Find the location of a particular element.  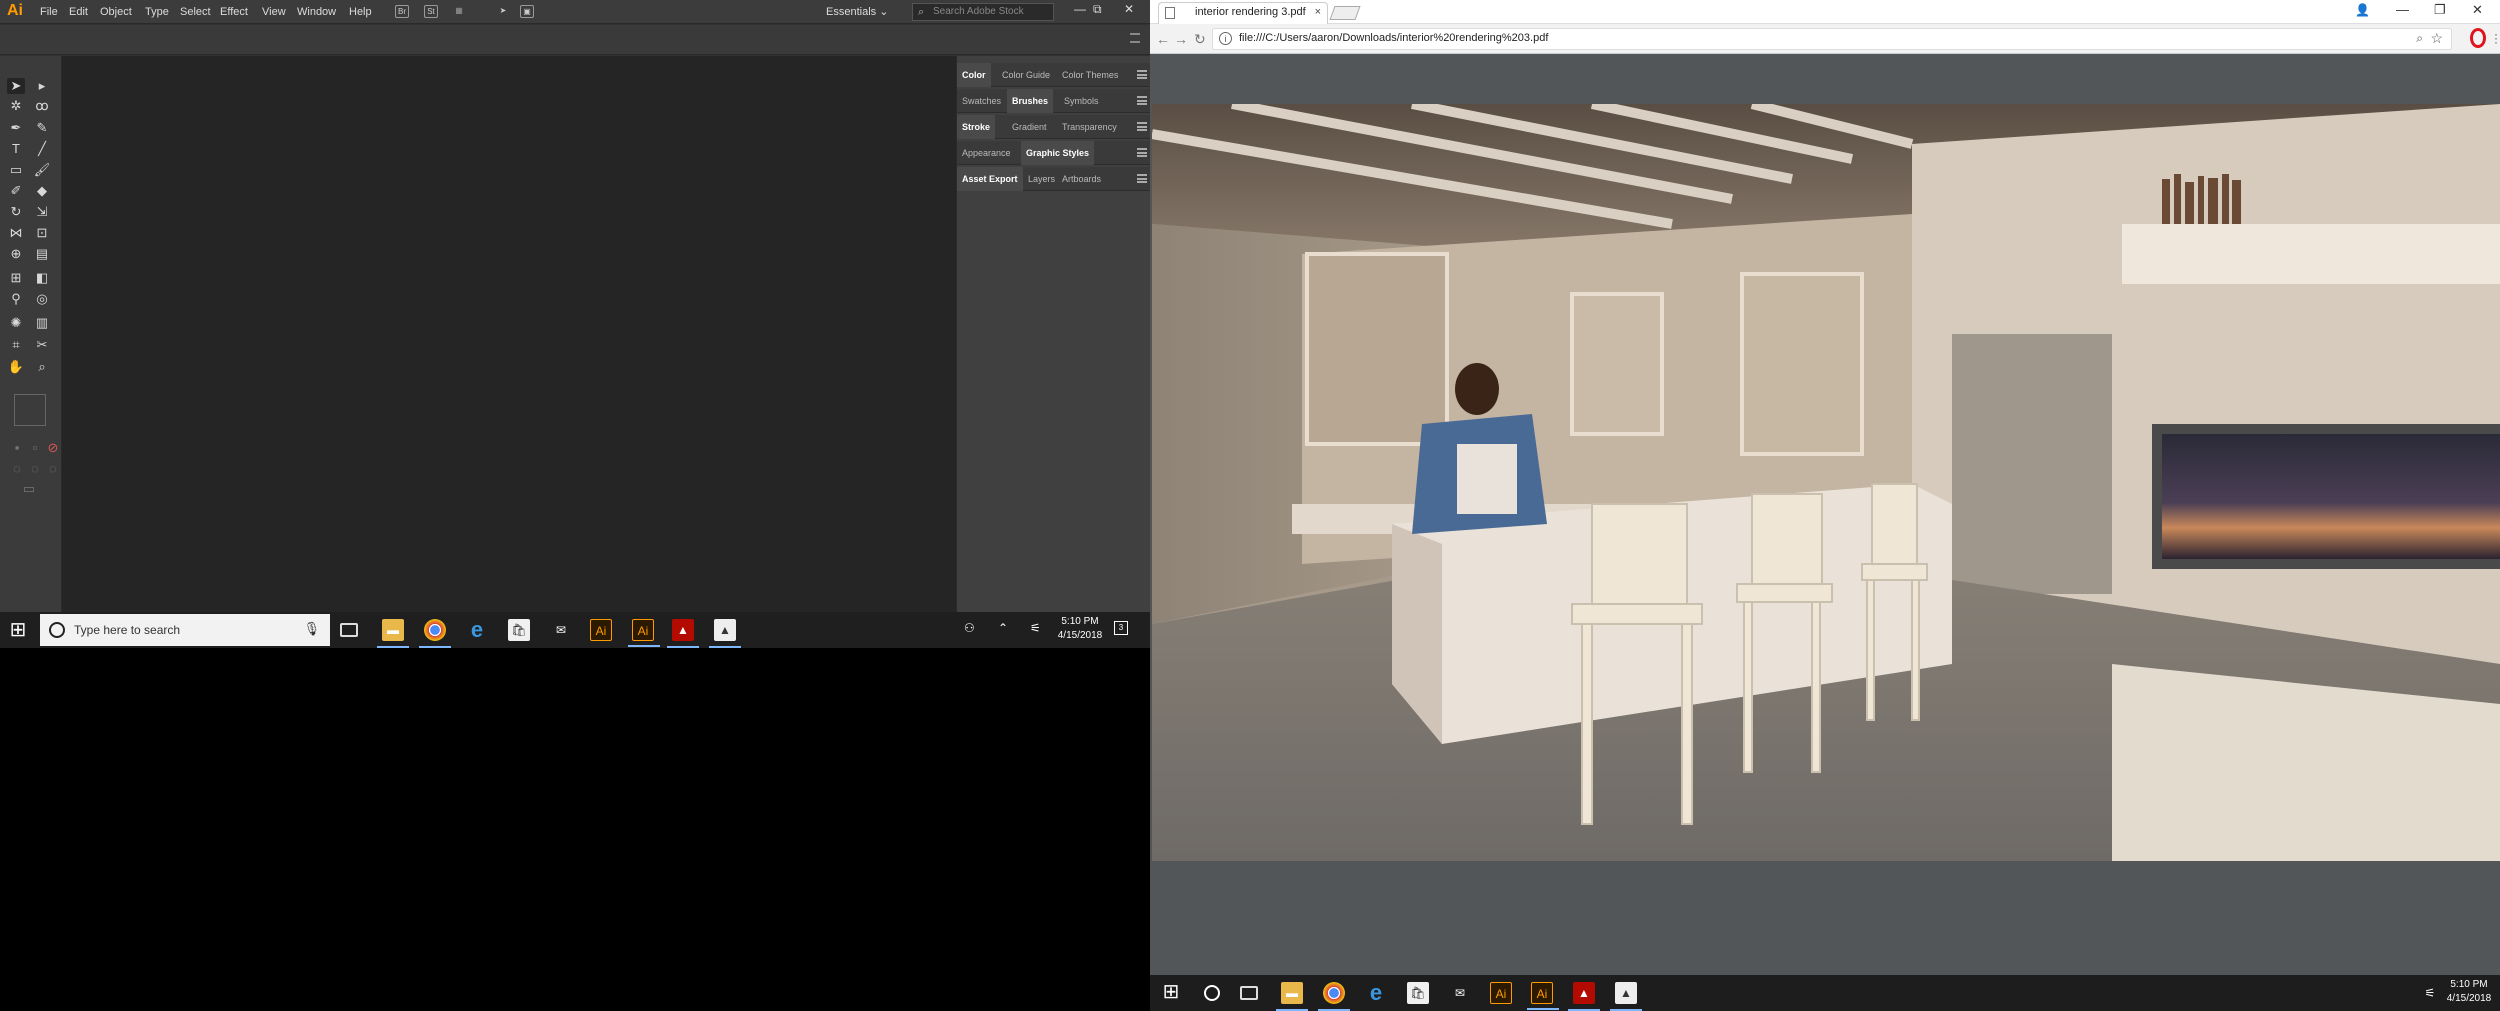

eraser-tool-icon: ◆ is located at coordinates (42, 191).